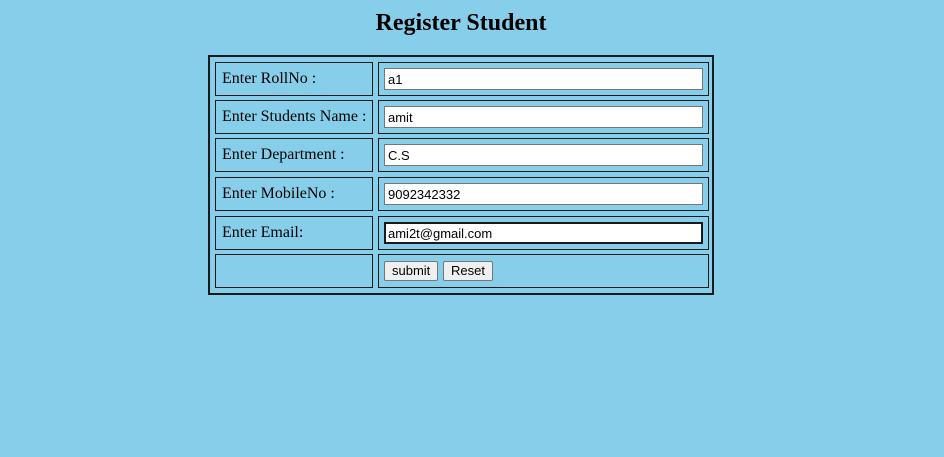 The height and width of the screenshot is (457, 944). I want to click on empty-label-cell, so click(294, 271).